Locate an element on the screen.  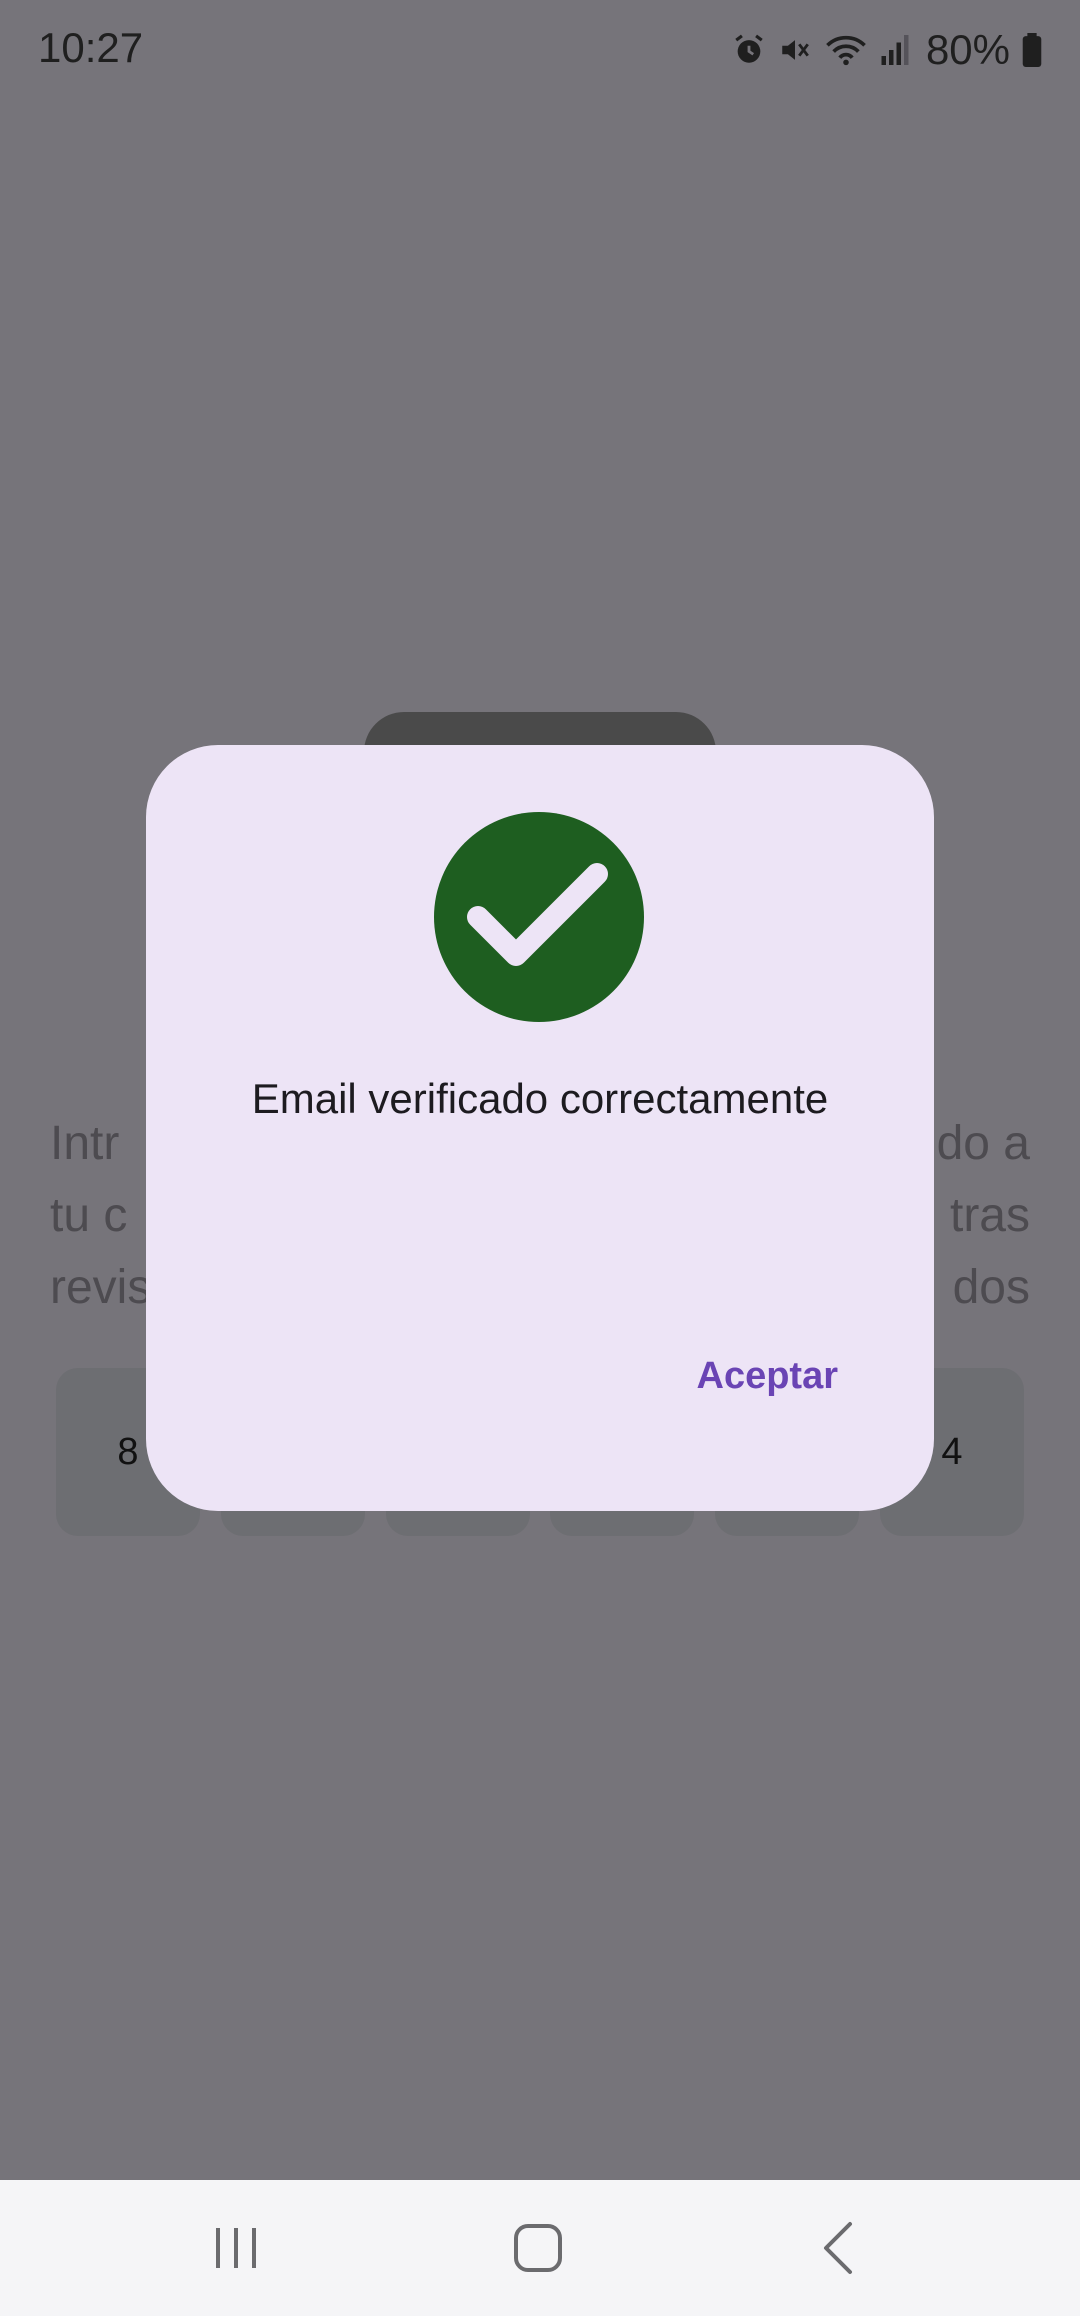
instructions-fragment: Intr is located at coordinates (85, 1143).